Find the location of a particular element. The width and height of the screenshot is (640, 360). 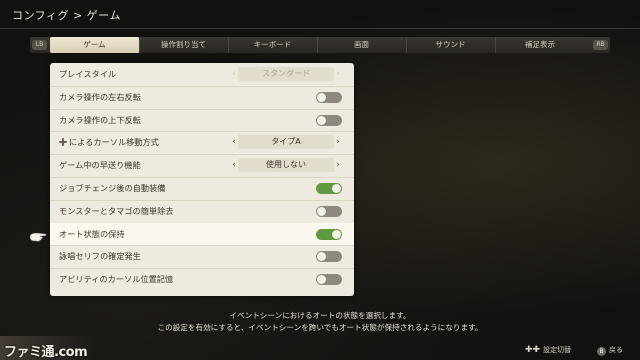

hint-back: B 戻る is located at coordinates (610, 350).